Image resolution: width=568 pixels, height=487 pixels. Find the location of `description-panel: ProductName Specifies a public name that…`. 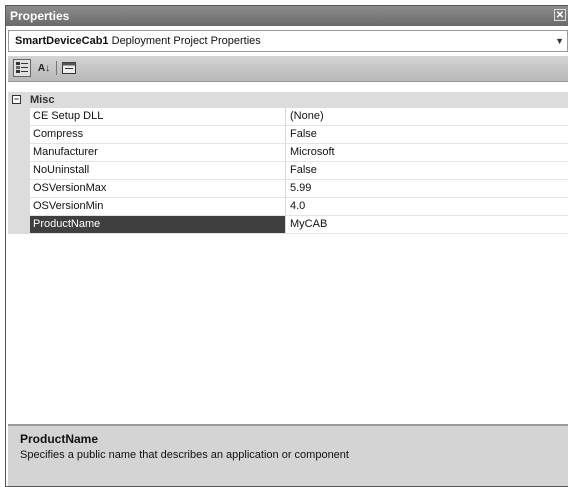

description-panel: ProductName Specifies a public name that… is located at coordinates (288, 455).